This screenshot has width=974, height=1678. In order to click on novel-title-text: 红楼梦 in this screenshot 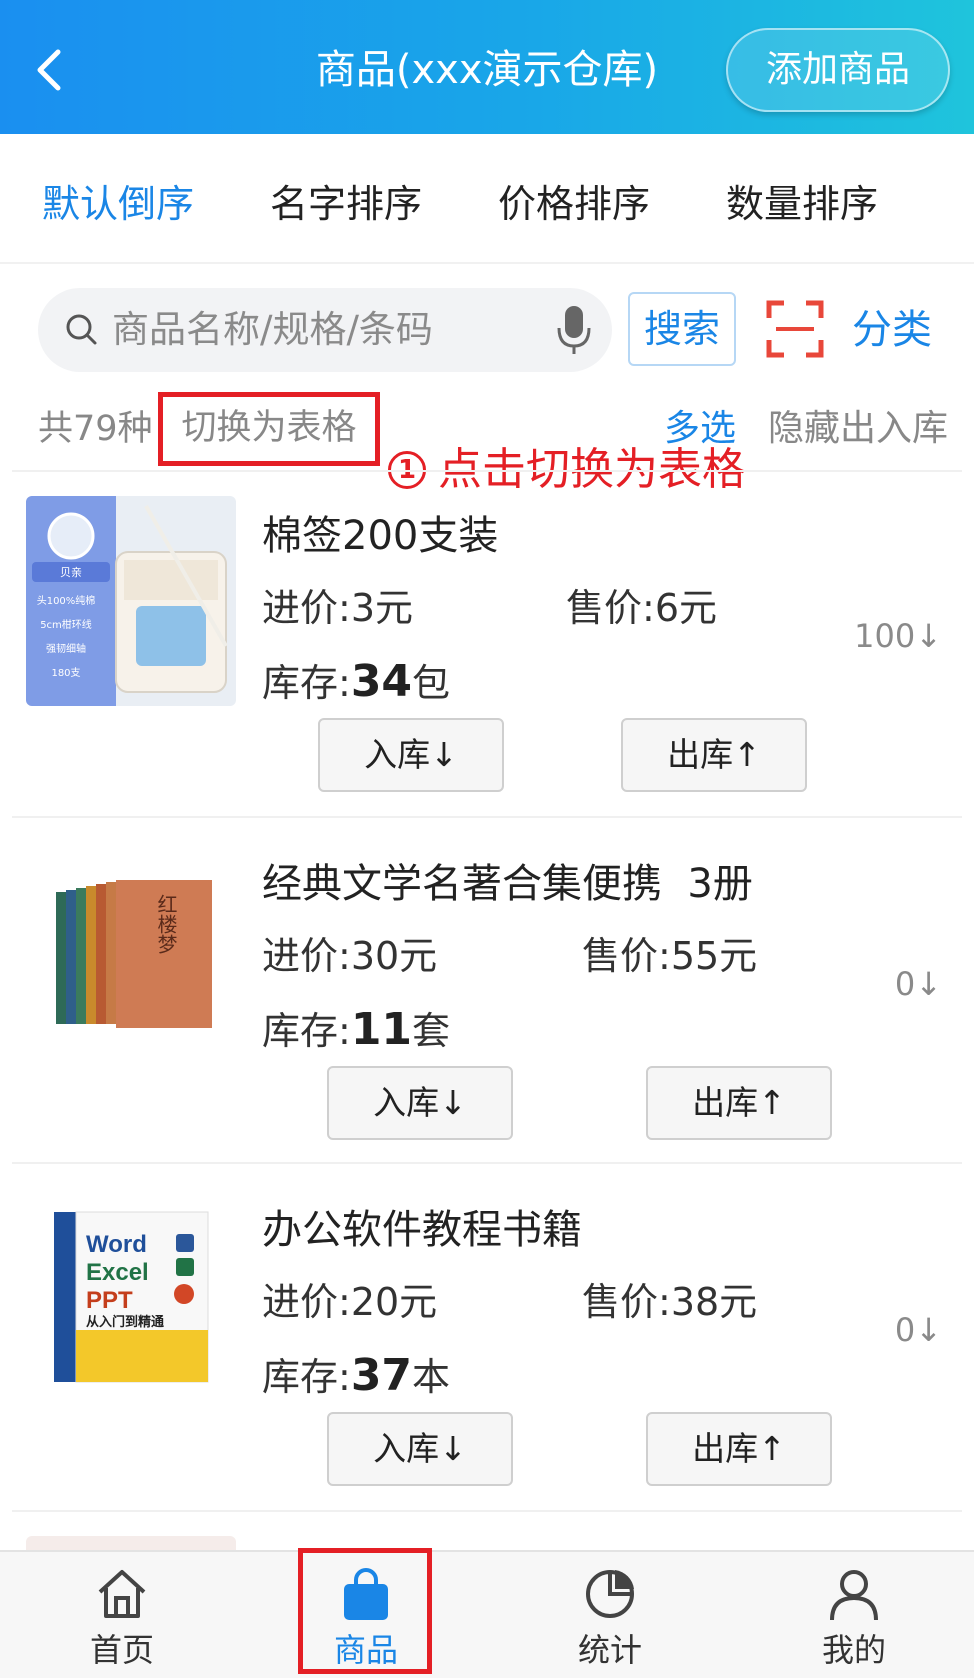, I will do `click(166, 924)`.